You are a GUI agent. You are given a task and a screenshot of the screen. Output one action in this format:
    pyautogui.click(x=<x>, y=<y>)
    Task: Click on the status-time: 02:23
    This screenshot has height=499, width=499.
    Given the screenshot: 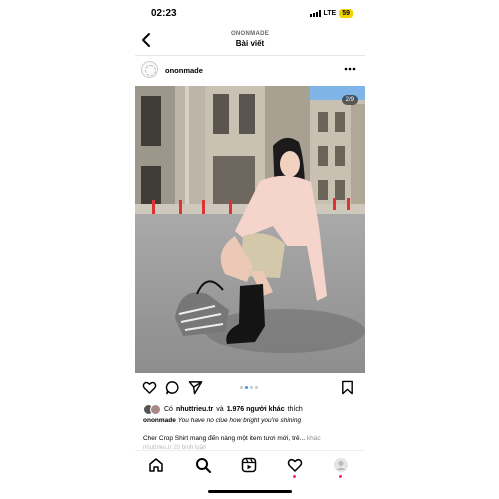 What is the action you would take?
    pyautogui.click(x=164, y=13)
    